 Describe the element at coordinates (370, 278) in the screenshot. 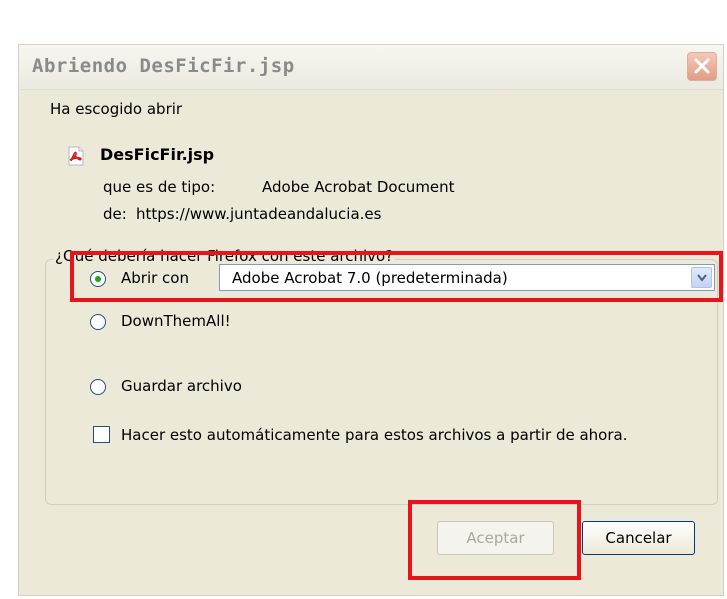

I see `open-with-app-value: Adobe Acrobat 7.0 (predeterminada)` at that location.